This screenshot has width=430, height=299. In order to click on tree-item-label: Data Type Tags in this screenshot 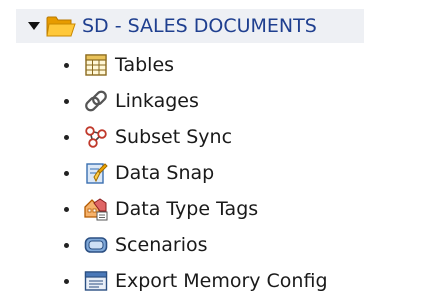, I will do `click(187, 209)`.